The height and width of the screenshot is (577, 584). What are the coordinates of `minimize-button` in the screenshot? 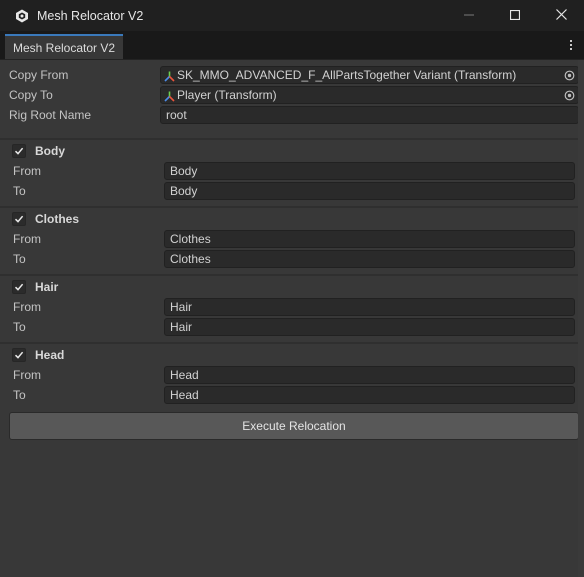 It's located at (469, 15).